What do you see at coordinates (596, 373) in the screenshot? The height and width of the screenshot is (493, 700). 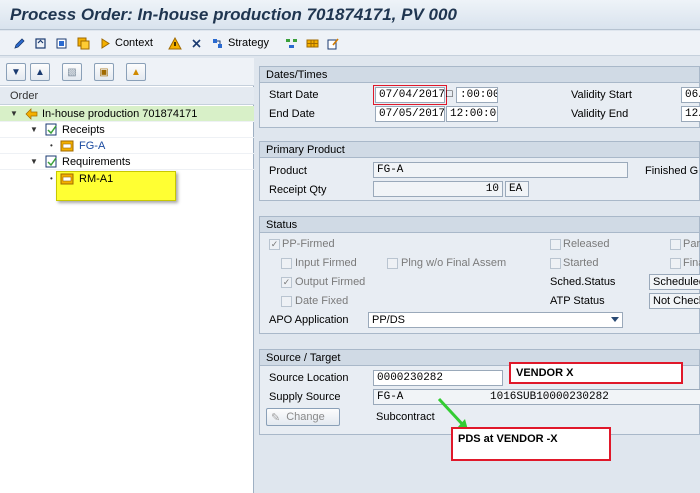 I see `vendor-callout: VENDOR X` at bounding box center [596, 373].